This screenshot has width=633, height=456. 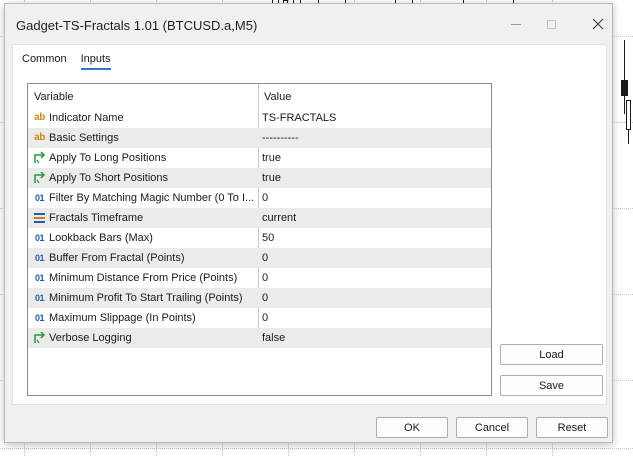 I want to click on input-row: ab Basic Settings ----------, so click(x=259, y=138).